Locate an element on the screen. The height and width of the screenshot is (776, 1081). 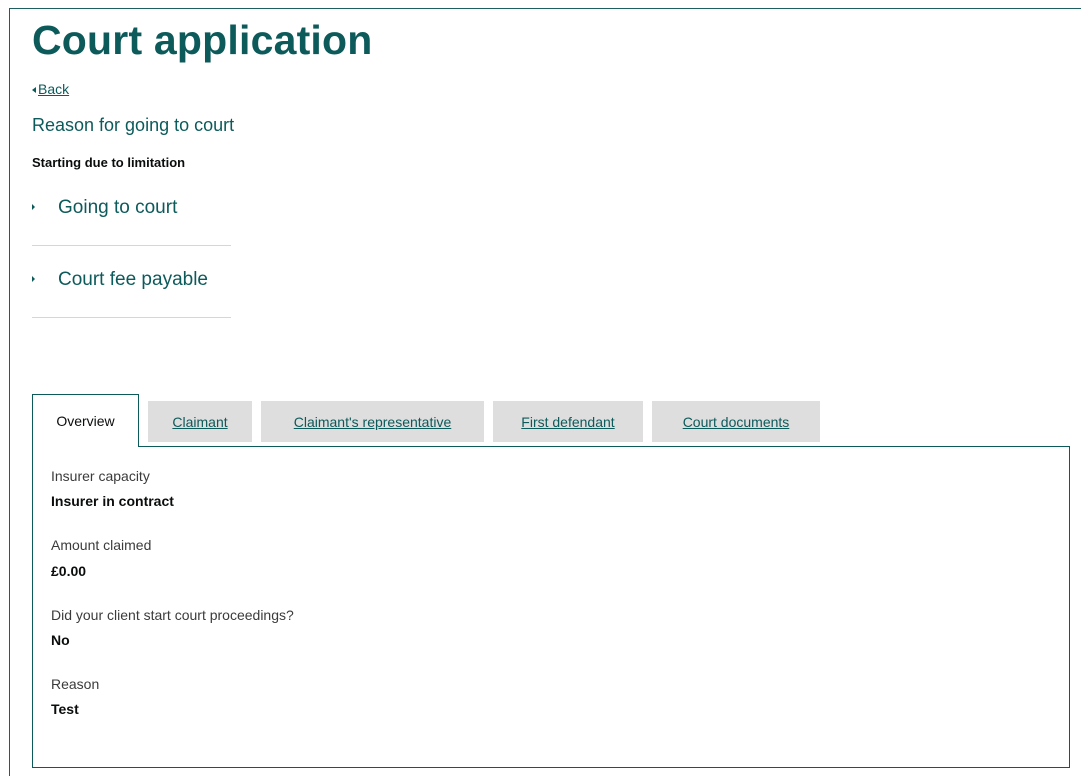
accordion-label: Court fee payable is located at coordinates (133, 279).